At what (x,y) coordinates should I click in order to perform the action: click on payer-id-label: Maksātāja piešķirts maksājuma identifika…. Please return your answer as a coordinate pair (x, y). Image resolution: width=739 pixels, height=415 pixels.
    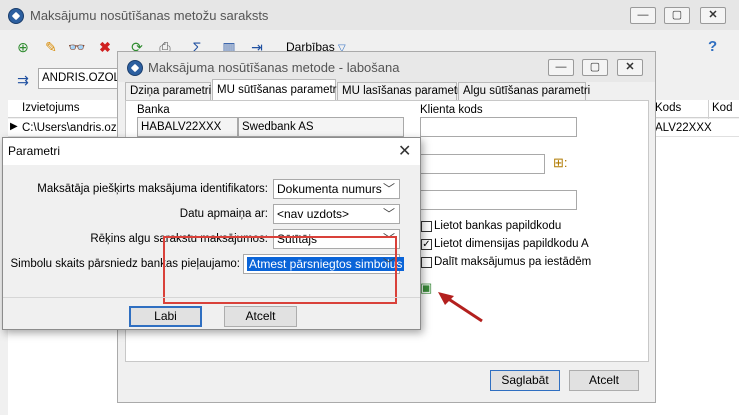
    Looking at the image, I should click on (152, 189).